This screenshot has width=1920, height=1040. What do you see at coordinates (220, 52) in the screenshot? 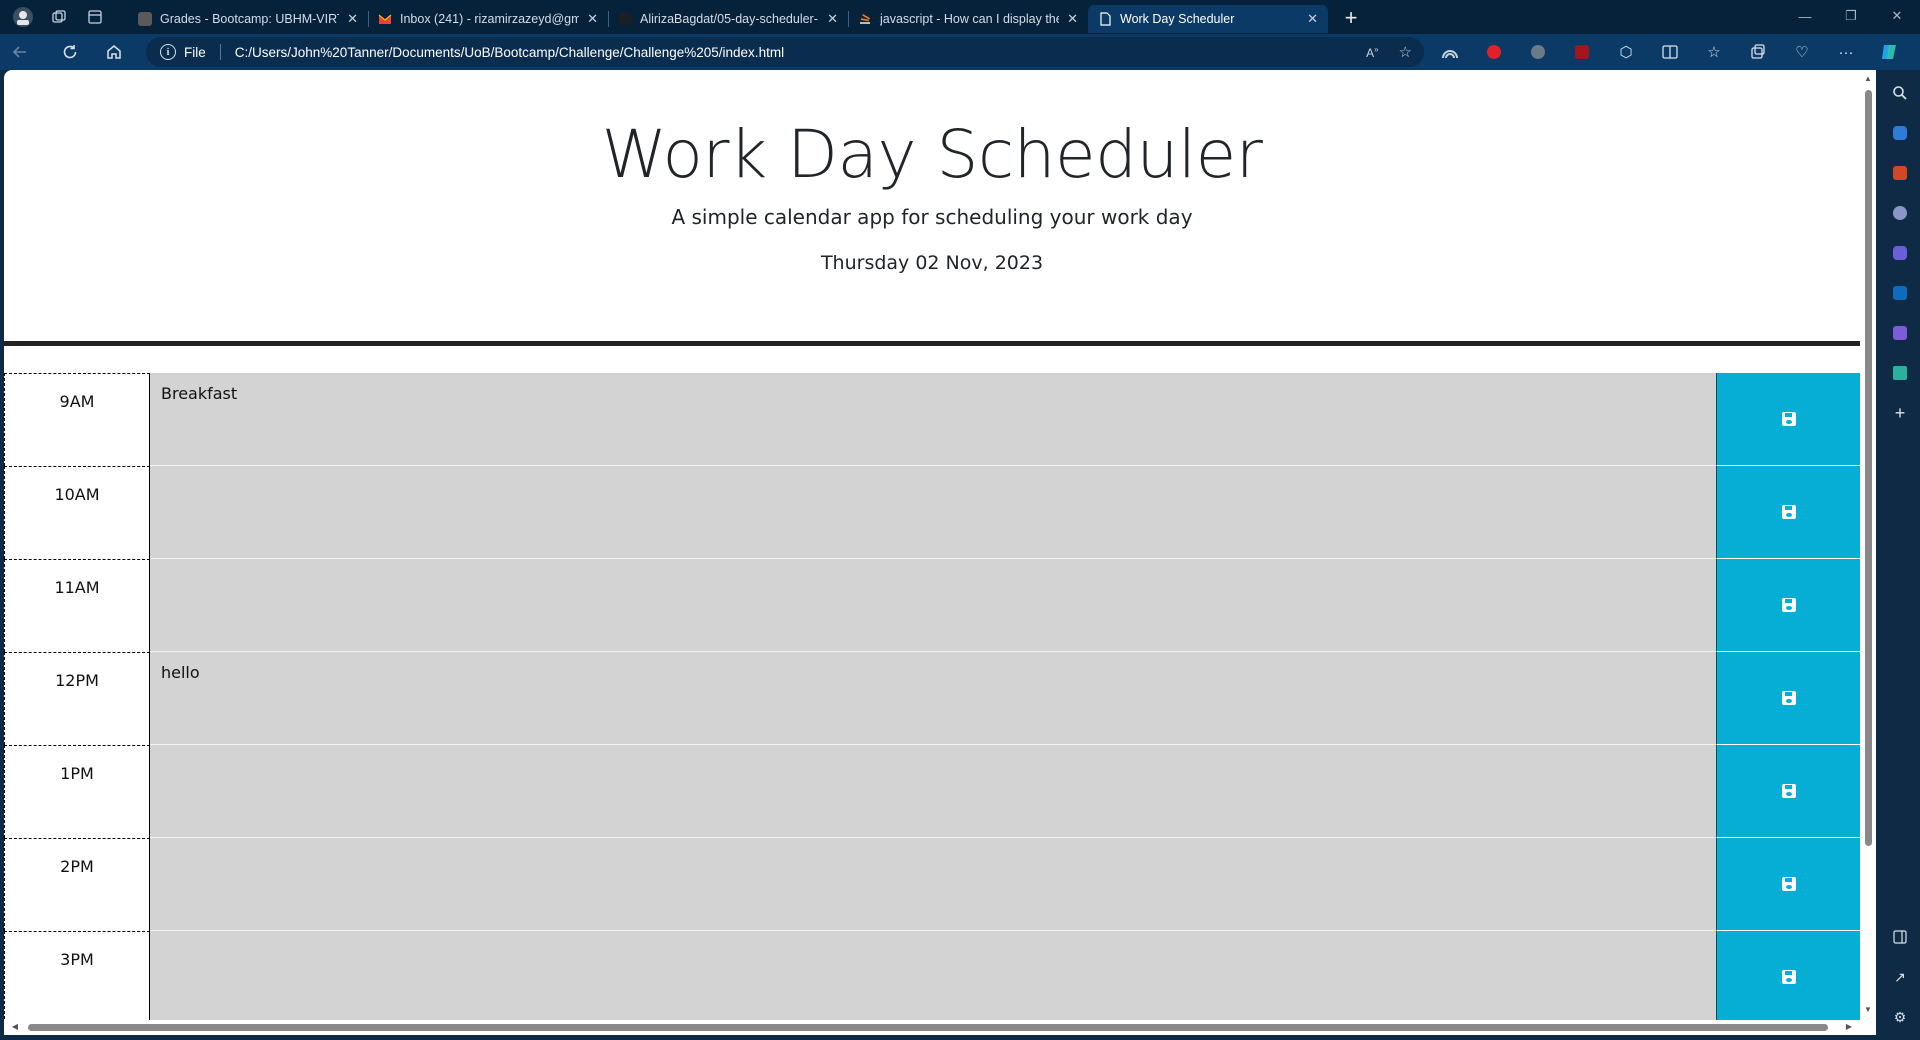
I see `address-divider` at bounding box center [220, 52].